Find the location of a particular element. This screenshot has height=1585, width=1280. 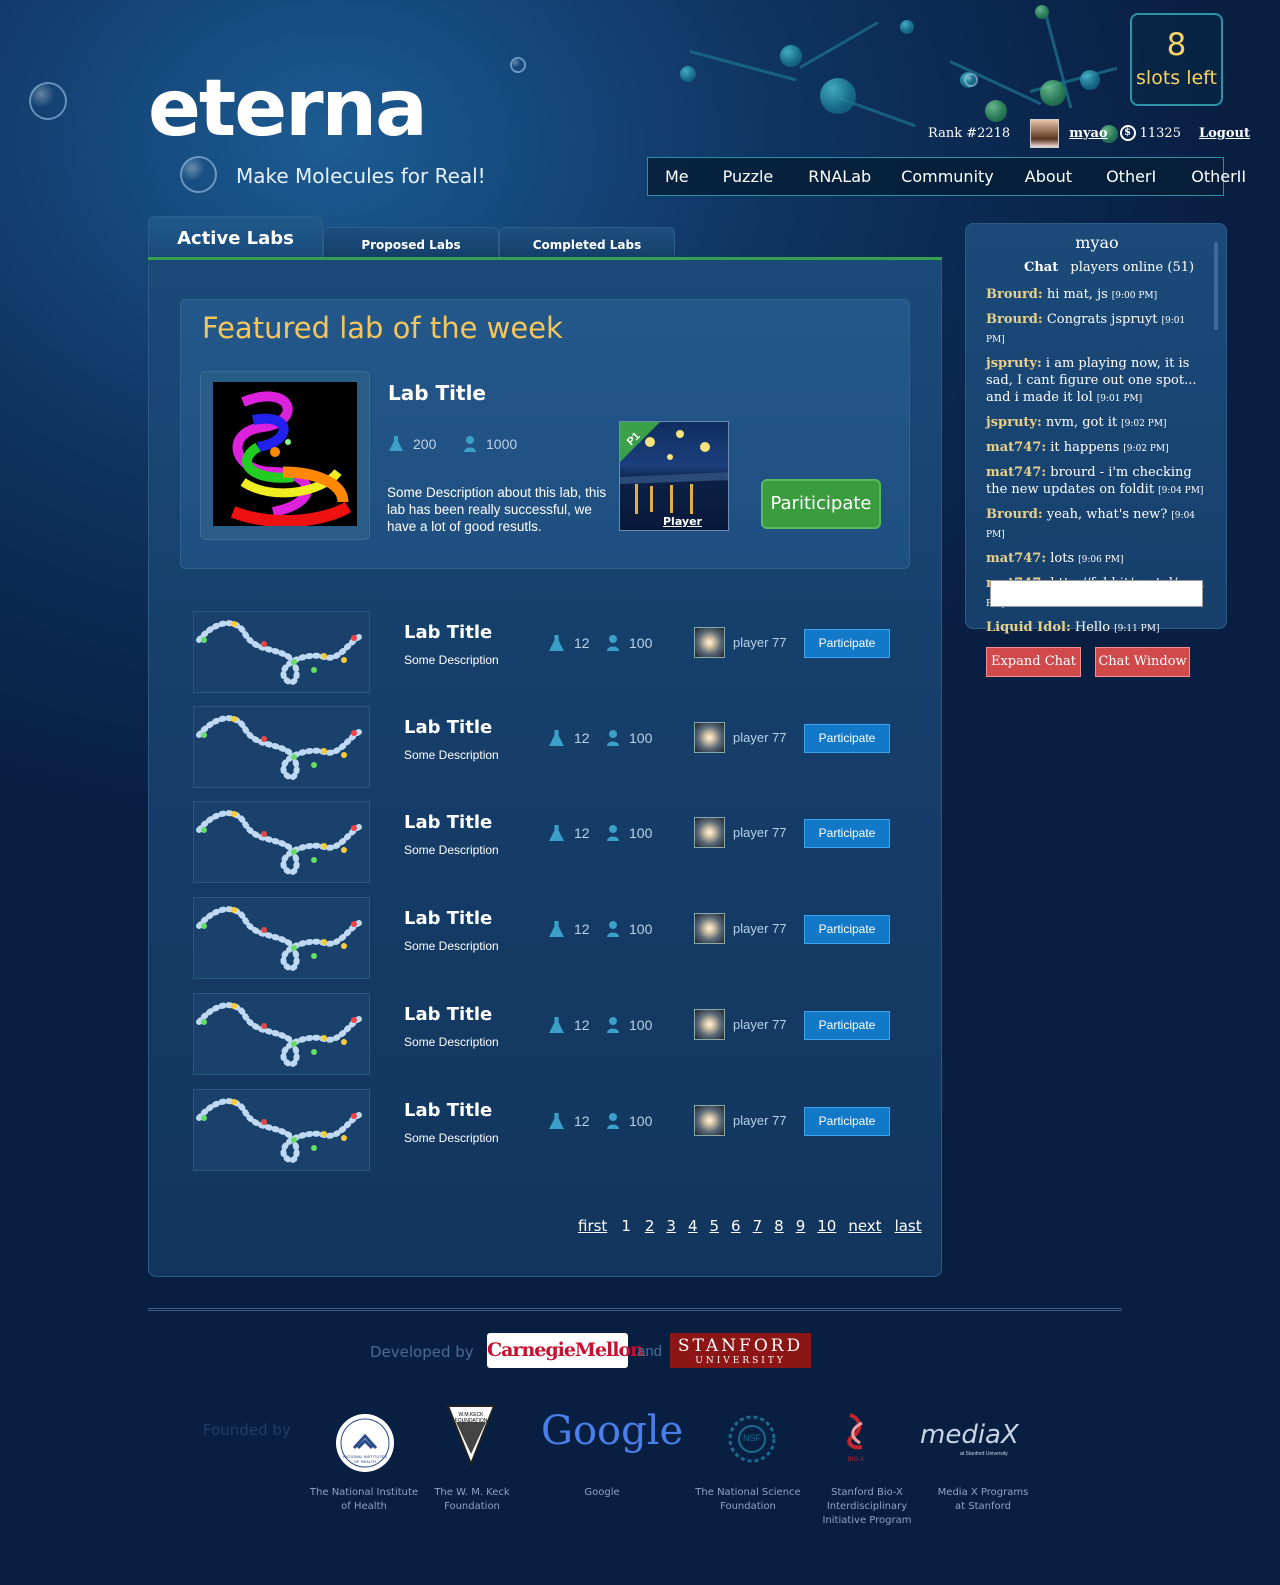

expand-chat-button: Expand Chat is located at coordinates (1033, 662).